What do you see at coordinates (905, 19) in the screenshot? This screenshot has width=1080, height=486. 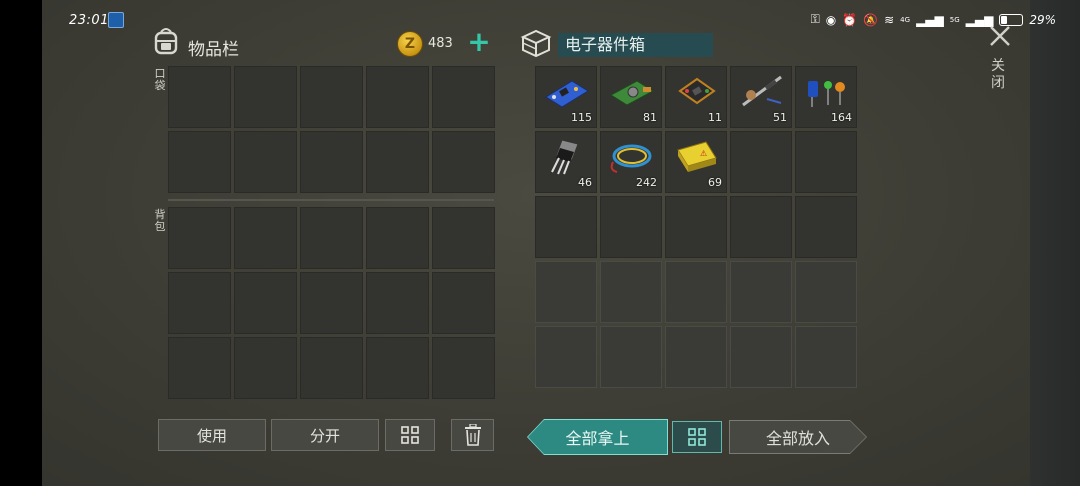 I see `network-4g-label: 4G` at bounding box center [905, 19].